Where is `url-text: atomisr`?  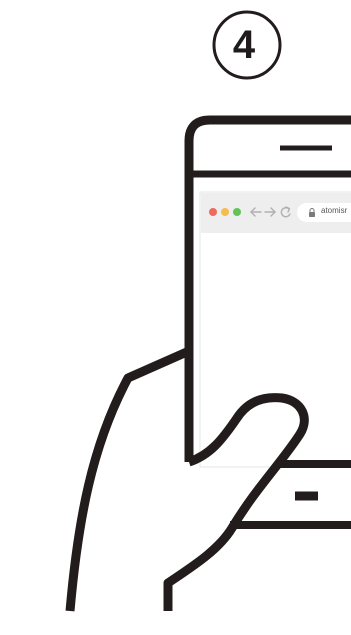 url-text: atomisr is located at coordinates (334, 211).